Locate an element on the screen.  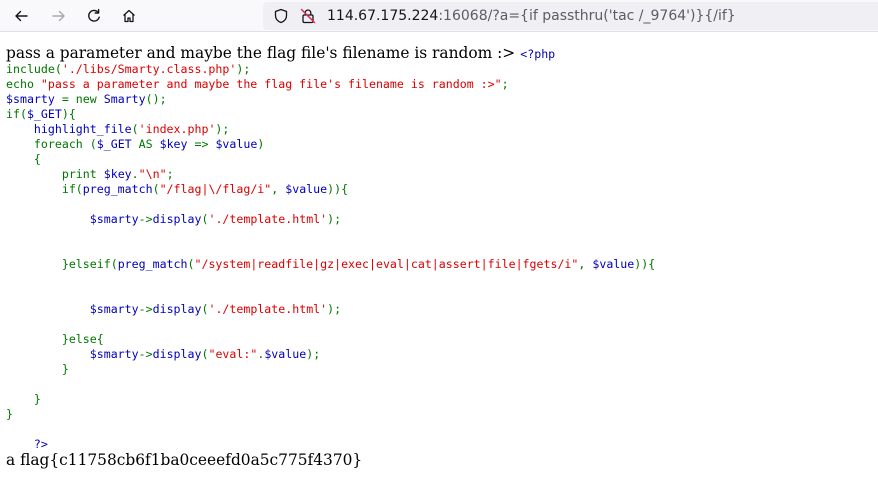
tracking-protection-button is located at coordinates (281, 16).